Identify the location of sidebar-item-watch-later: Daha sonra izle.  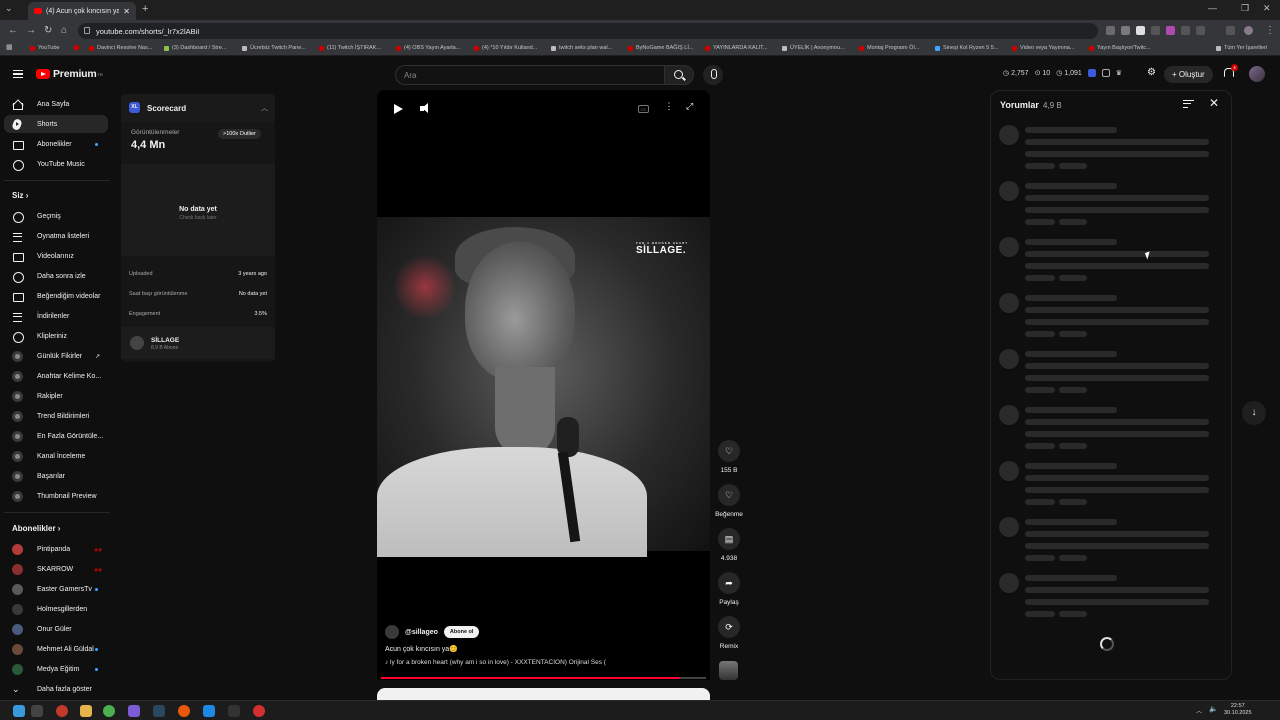
(56, 276).